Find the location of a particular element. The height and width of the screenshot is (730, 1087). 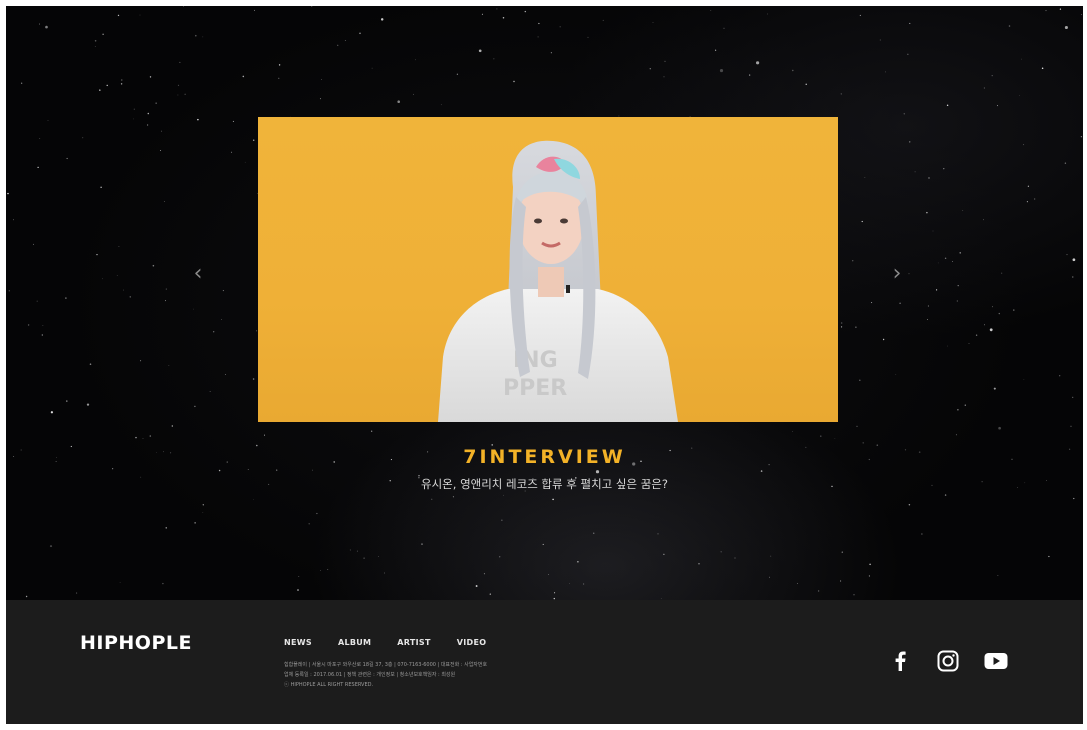

instagram-link is located at coordinates (948, 661).